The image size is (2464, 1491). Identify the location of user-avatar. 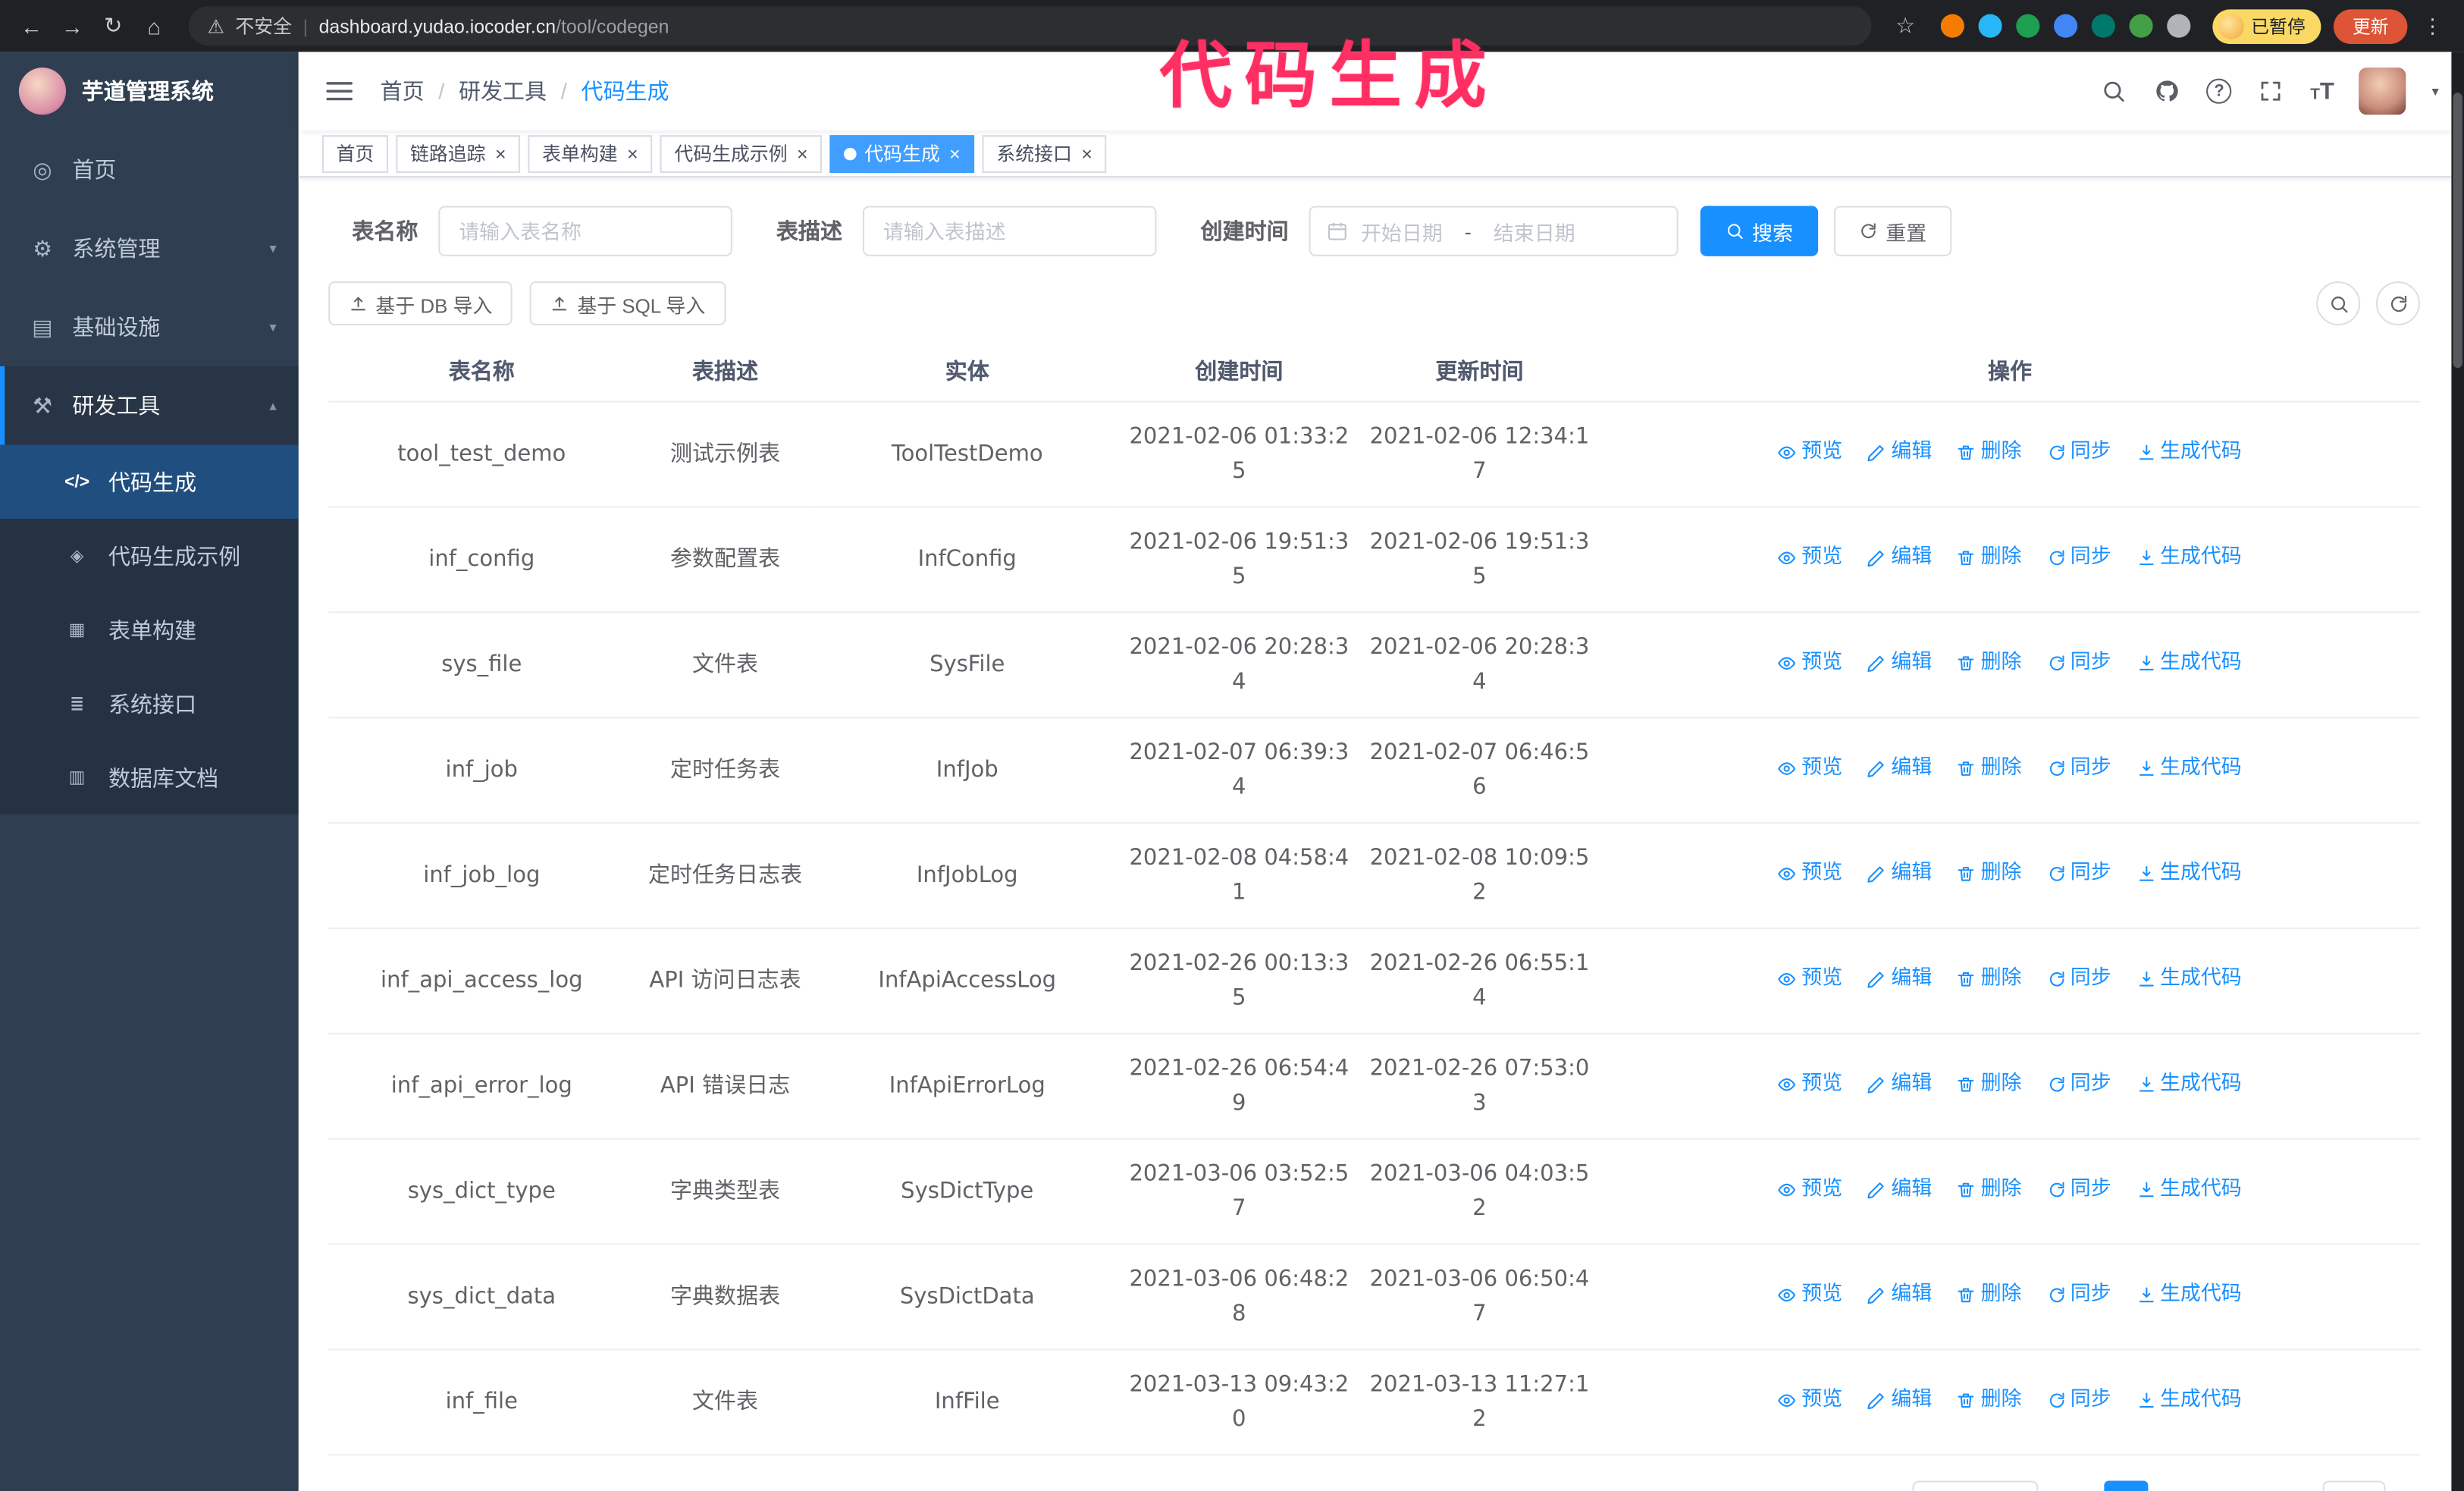
(2383, 91).